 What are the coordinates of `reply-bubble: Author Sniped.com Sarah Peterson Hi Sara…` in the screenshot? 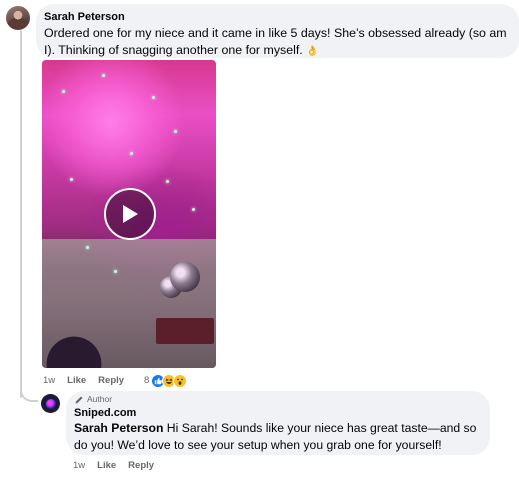 It's located at (278, 423).